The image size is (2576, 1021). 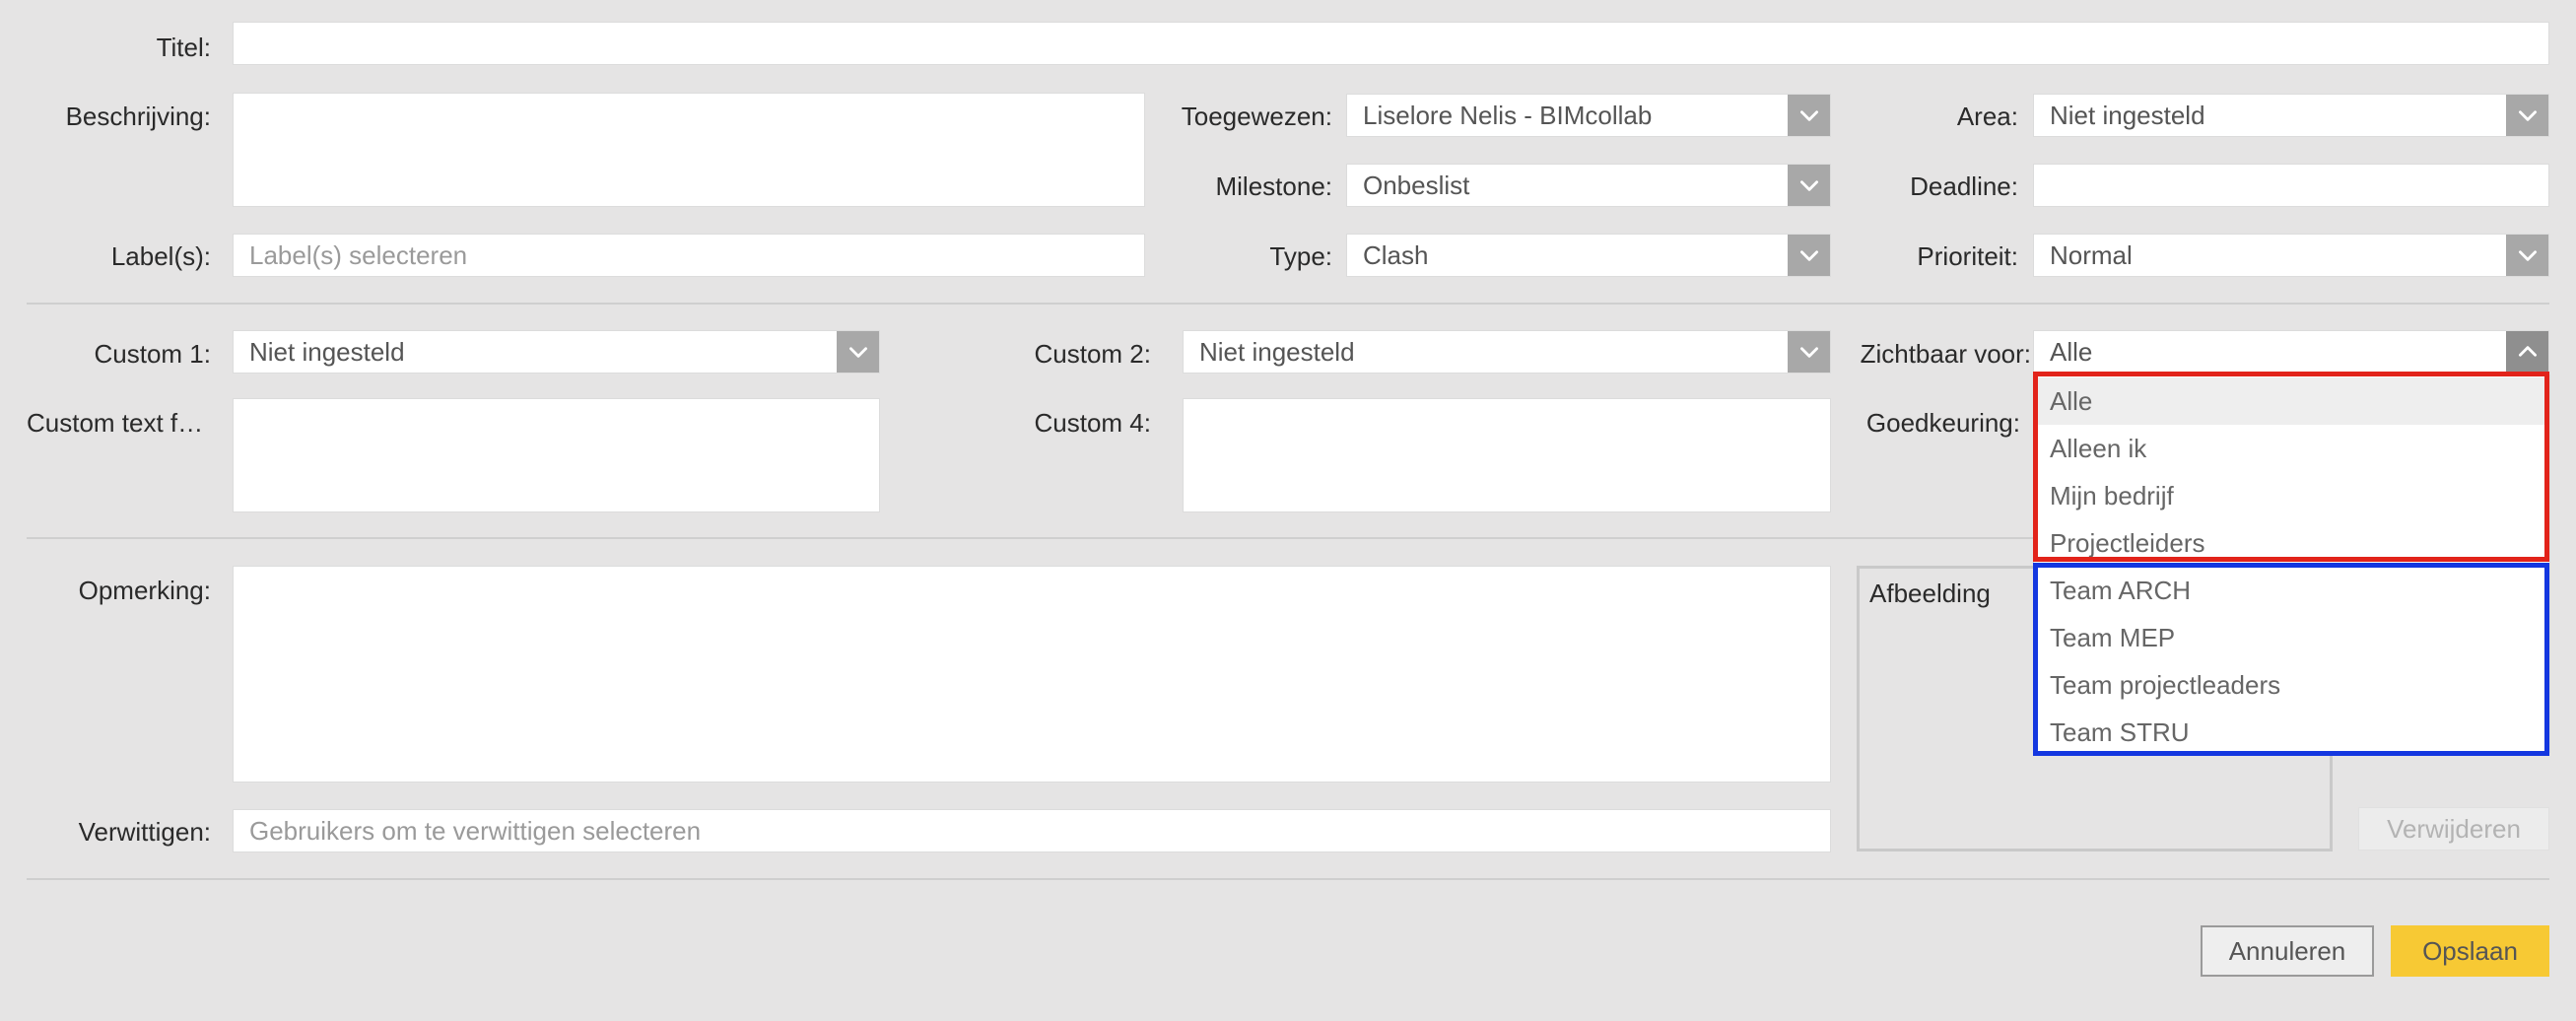 I want to click on custom1-label: Custom 1:, so click(x=153, y=354).